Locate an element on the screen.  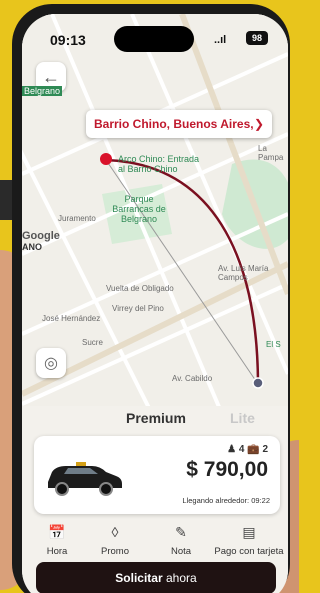
tag-icon: ◊ is located at coordinates (115, 532).